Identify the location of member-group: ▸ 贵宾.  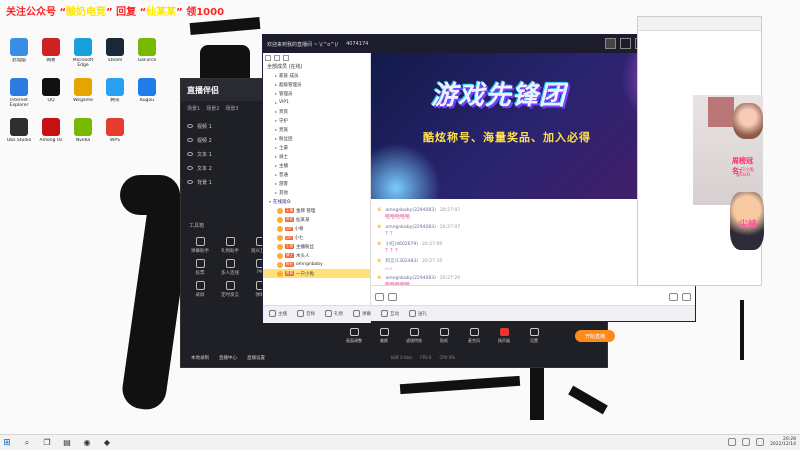
(316, 111).